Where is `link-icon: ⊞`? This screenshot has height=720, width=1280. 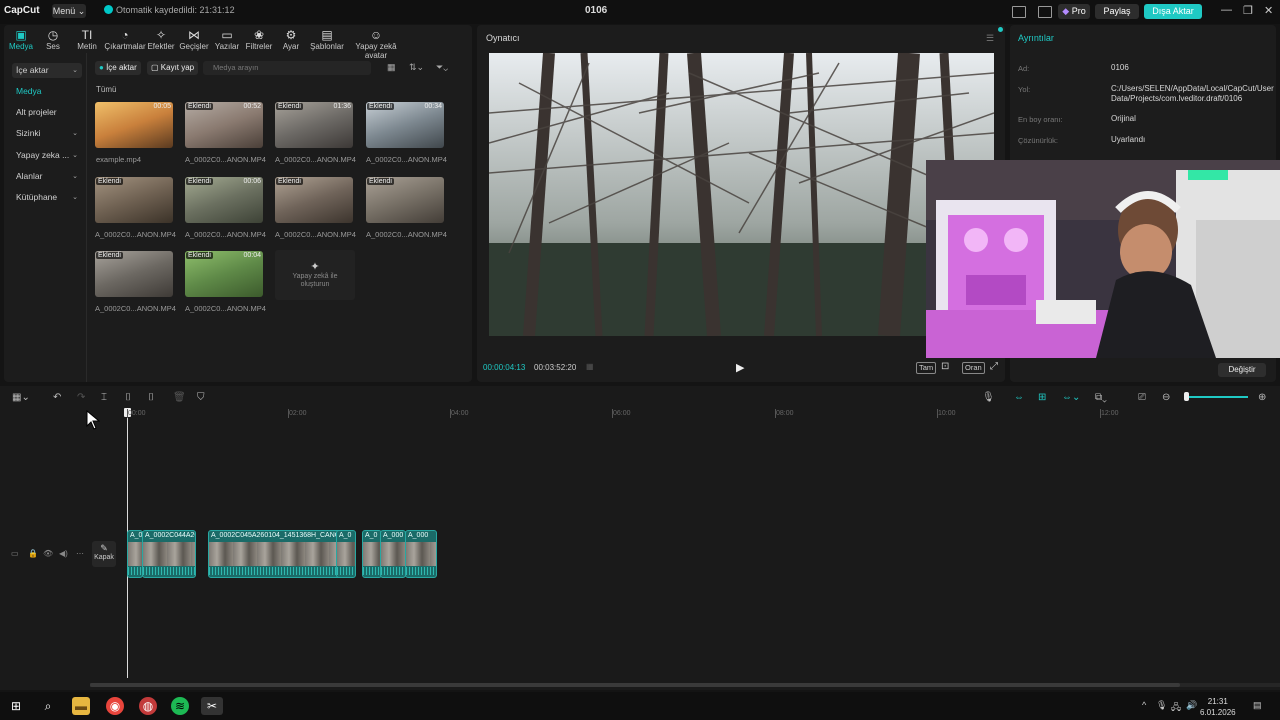
link-icon: ⊞ is located at coordinates (1042, 397).